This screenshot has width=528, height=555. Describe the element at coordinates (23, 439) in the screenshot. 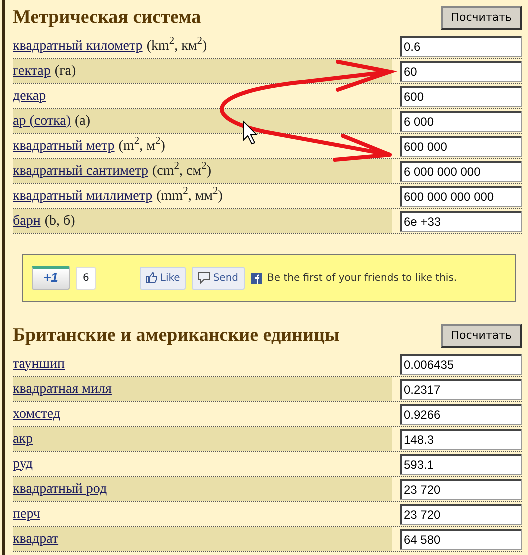

I see `unit-link: акр` at that location.